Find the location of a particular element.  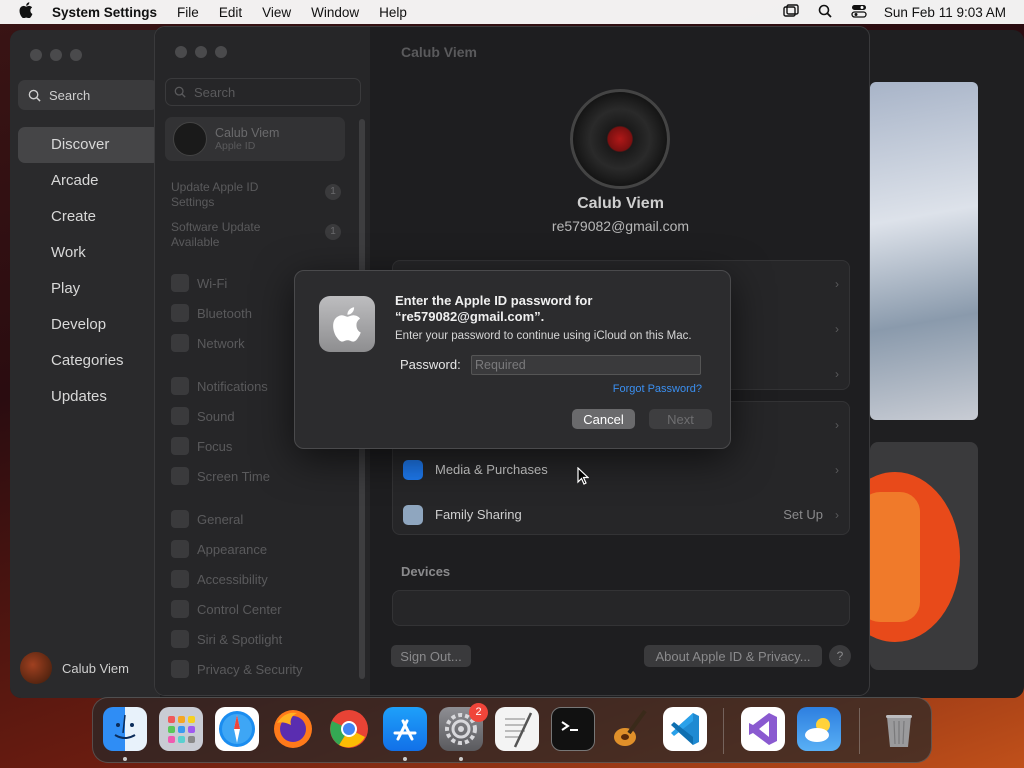

nav-create: Create is located at coordinates (89, 217).